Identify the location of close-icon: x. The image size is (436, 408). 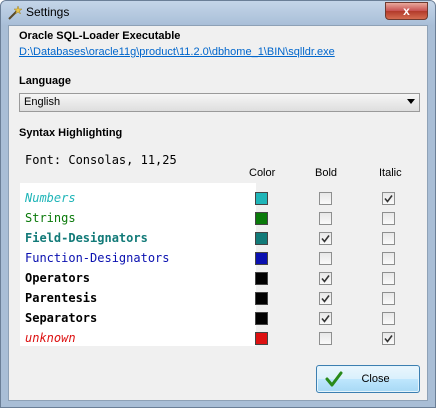
(406, 11).